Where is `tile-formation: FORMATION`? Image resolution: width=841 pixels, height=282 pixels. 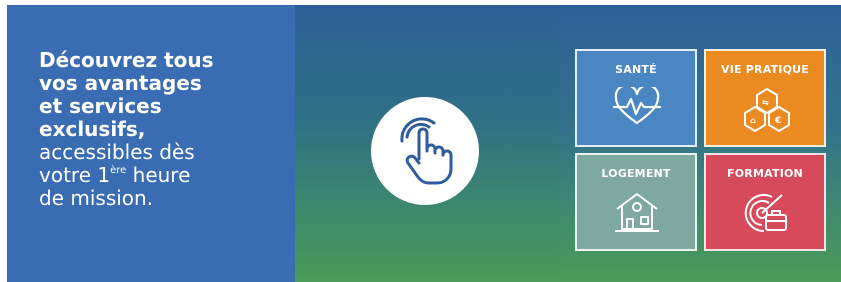 tile-formation: FORMATION is located at coordinates (765, 202).